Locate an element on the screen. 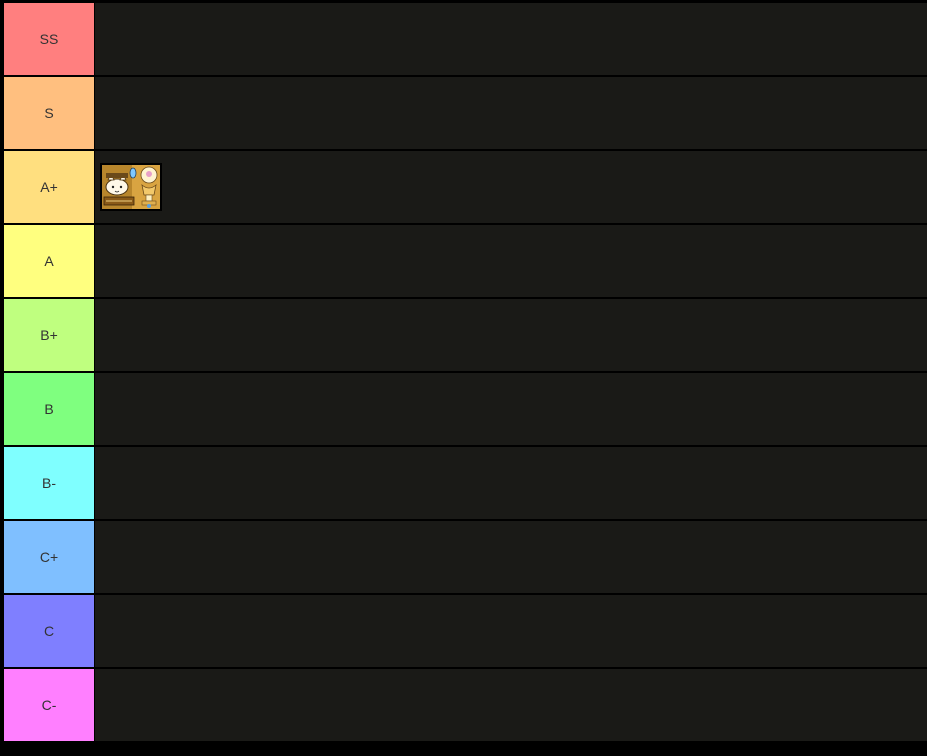 This screenshot has width=927, height=756. tier-label-c: C is located at coordinates (49, 631).